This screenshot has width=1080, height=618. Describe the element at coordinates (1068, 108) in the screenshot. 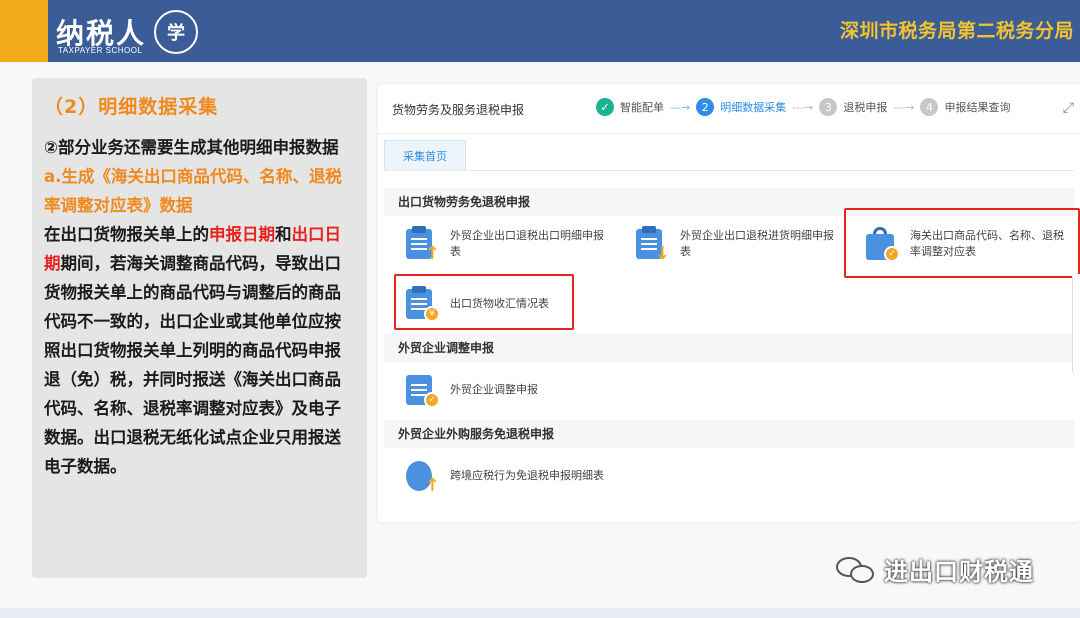

I see `expand-icon: ⤢` at that location.